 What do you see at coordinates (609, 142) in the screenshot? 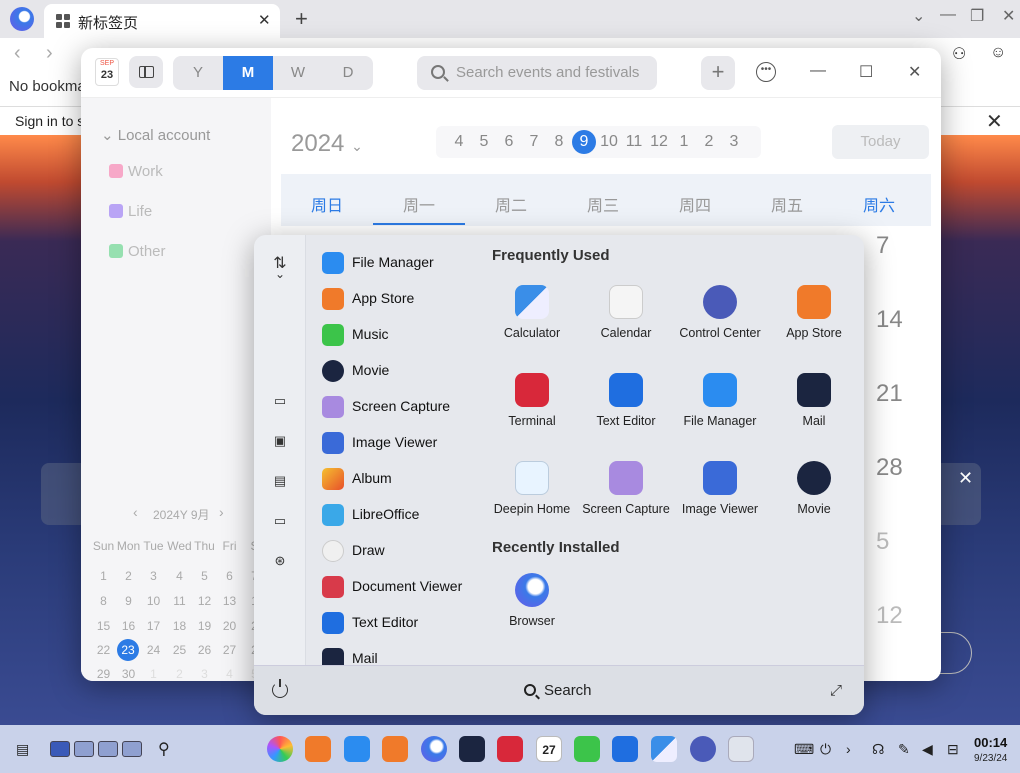
I see `month-item: 10` at bounding box center [609, 142].